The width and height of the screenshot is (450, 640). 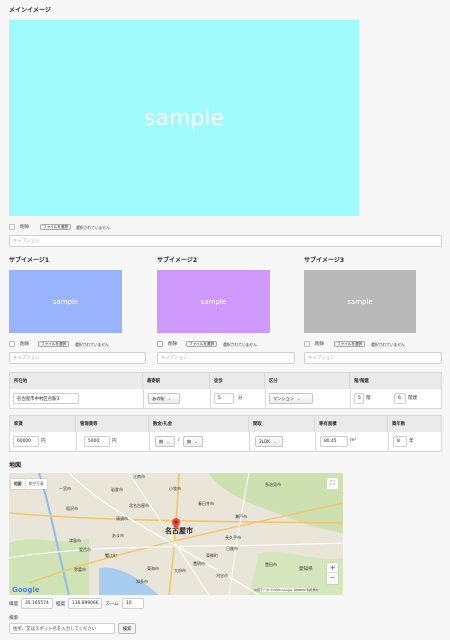 I want to click on main-image-file-status: 選択されていません, so click(x=93, y=227).